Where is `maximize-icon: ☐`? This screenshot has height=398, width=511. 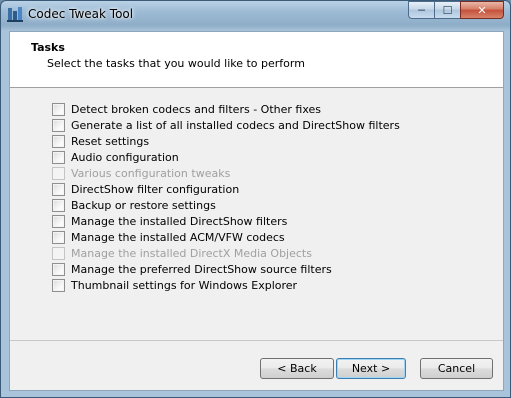
maximize-icon: ☐ is located at coordinates (447, 10).